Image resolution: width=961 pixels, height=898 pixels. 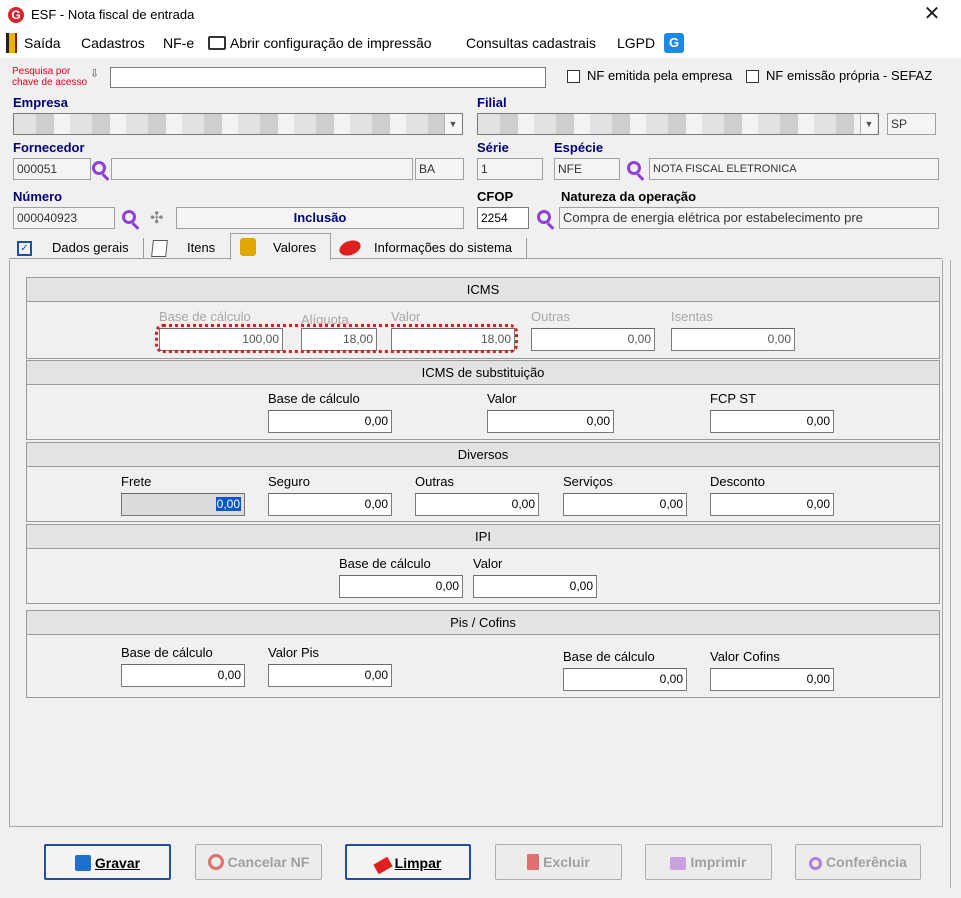 What do you see at coordinates (950, 574) in the screenshot?
I see `scrollbar-track` at bounding box center [950, 574].